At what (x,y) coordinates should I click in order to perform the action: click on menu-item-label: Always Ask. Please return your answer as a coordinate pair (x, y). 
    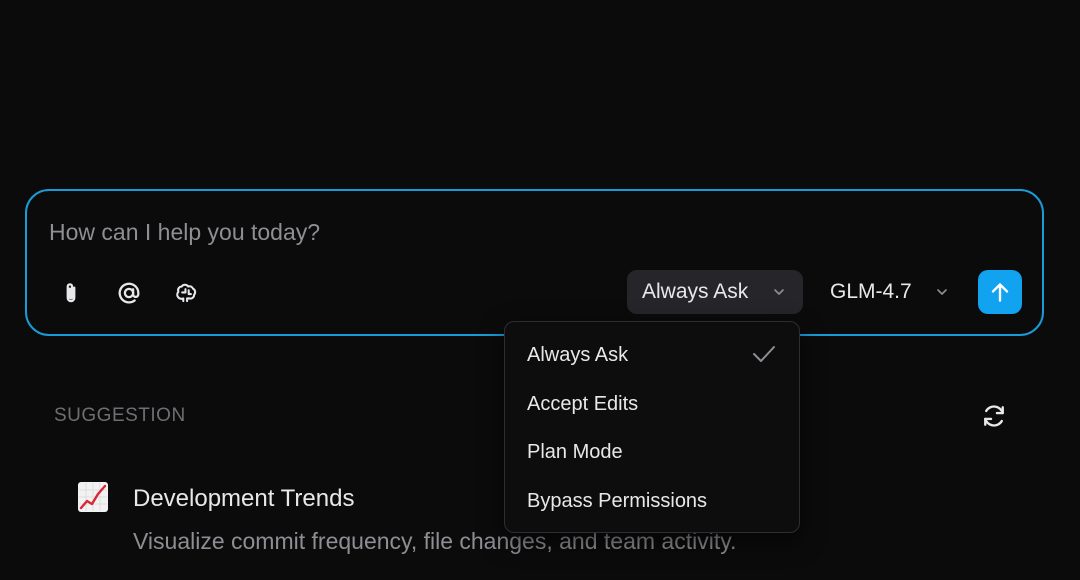
    Looking at the image, I should click on (578, 354).